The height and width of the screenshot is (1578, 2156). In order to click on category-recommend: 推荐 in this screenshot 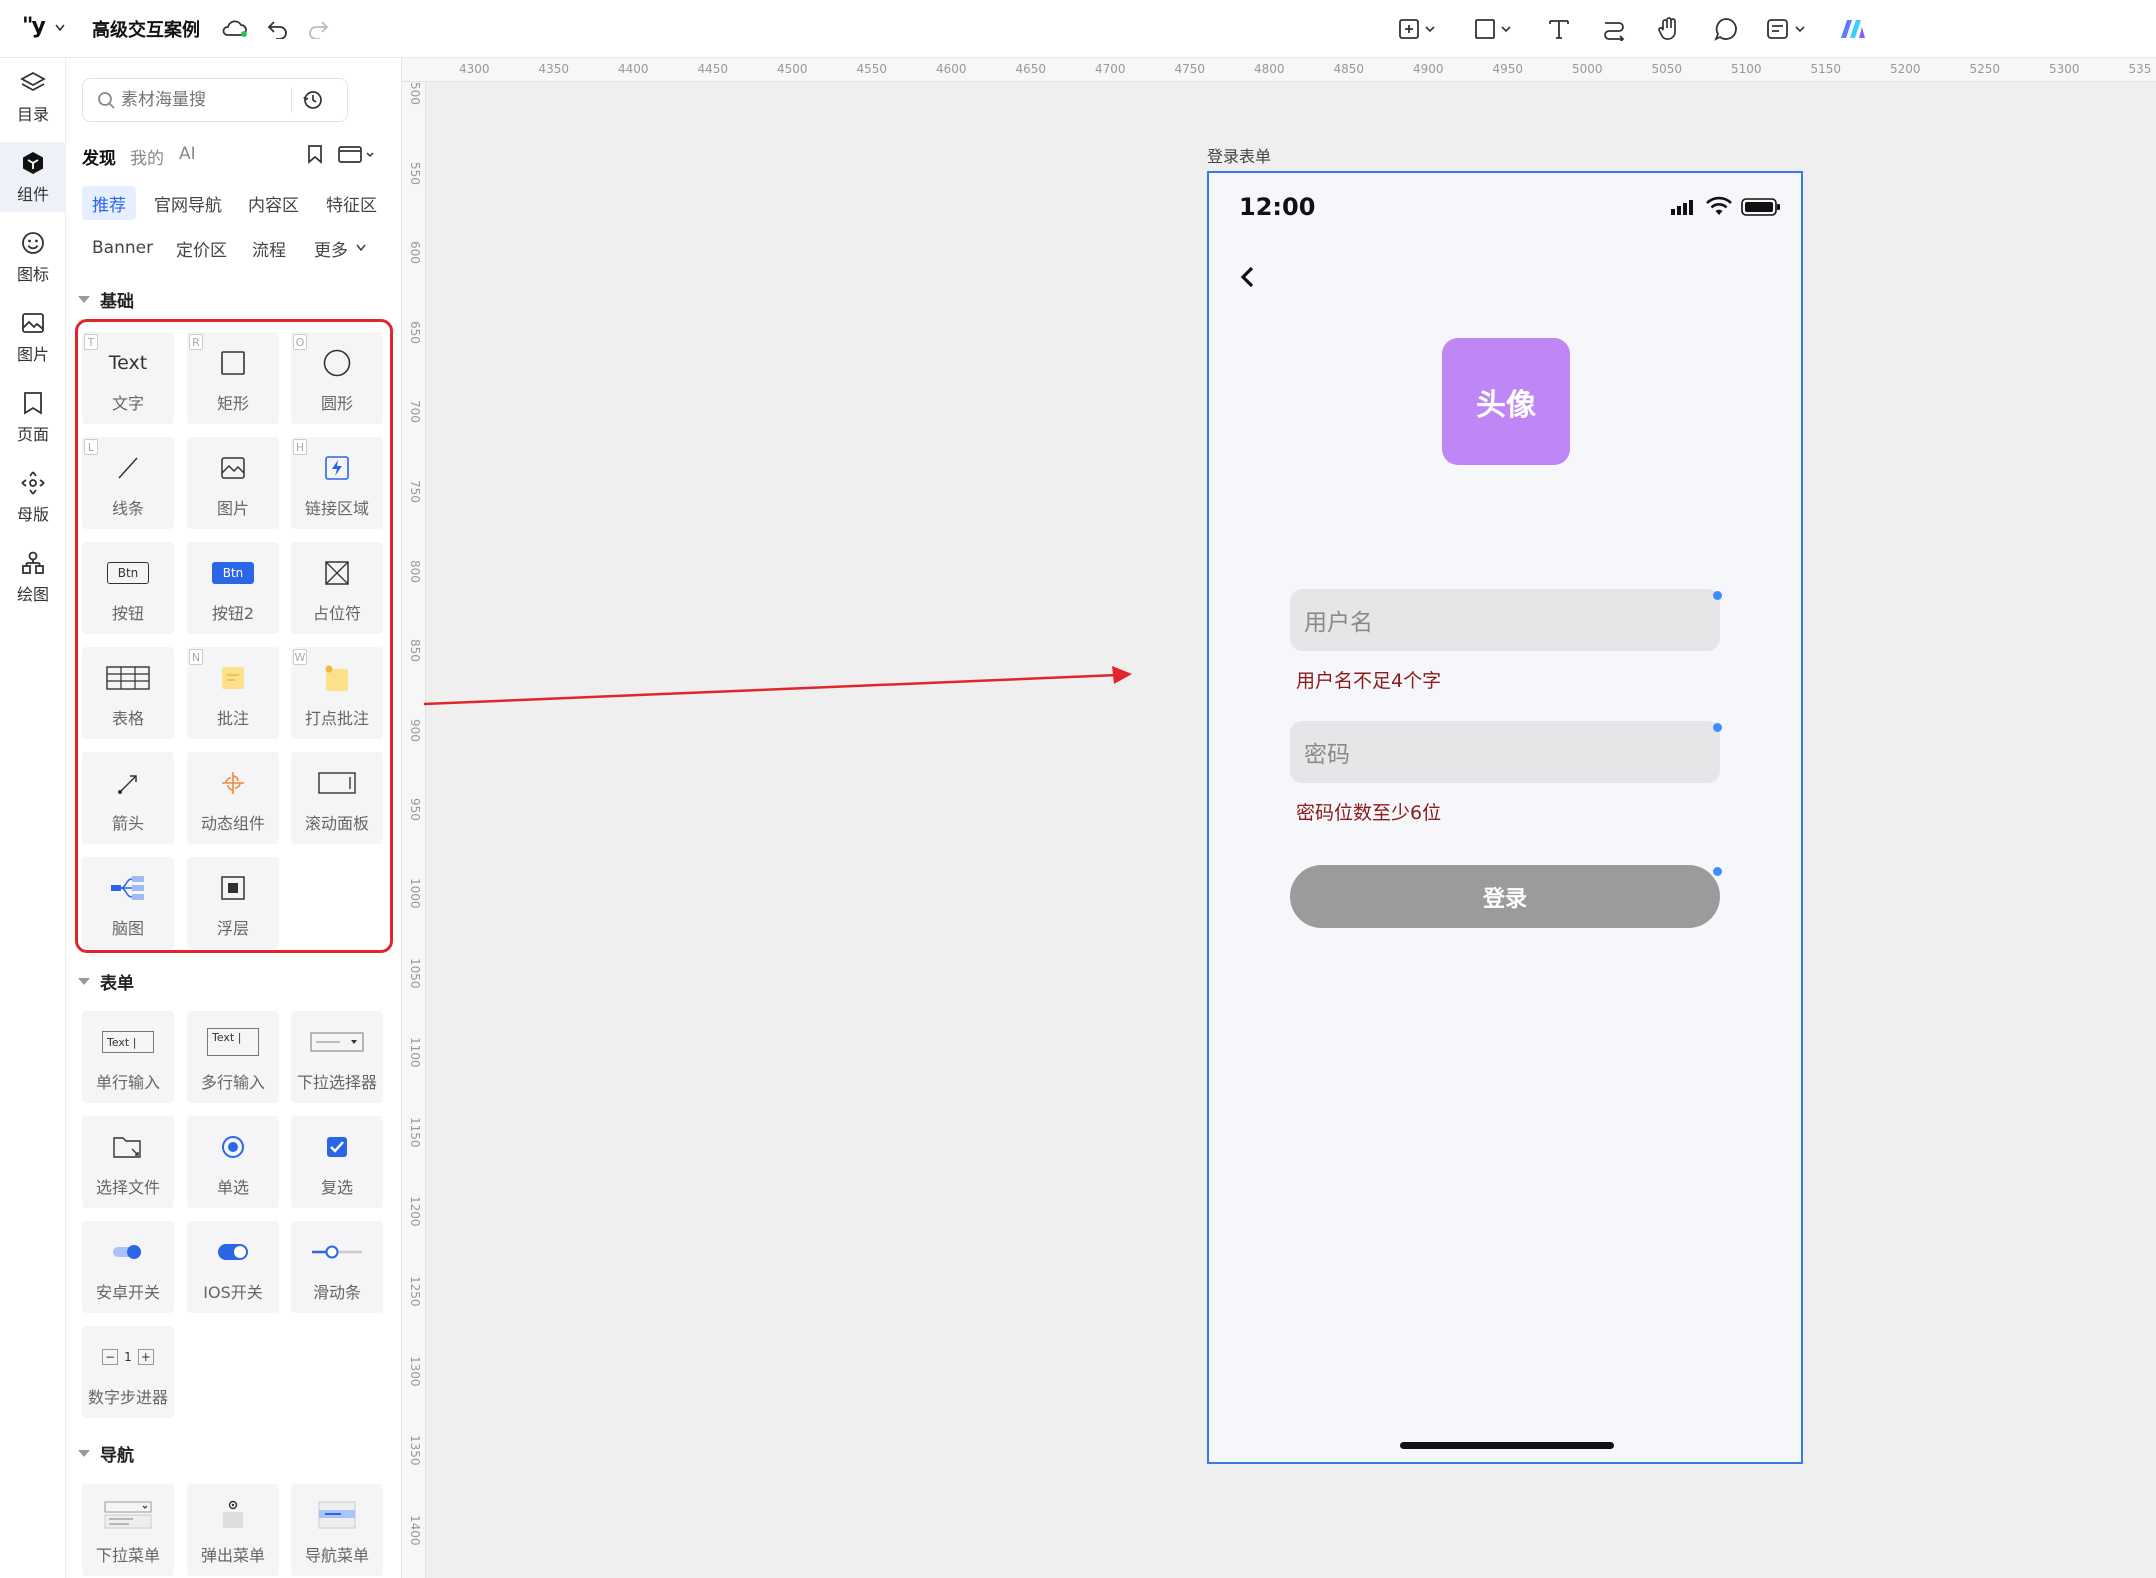, I will do `click(109, 203)`.